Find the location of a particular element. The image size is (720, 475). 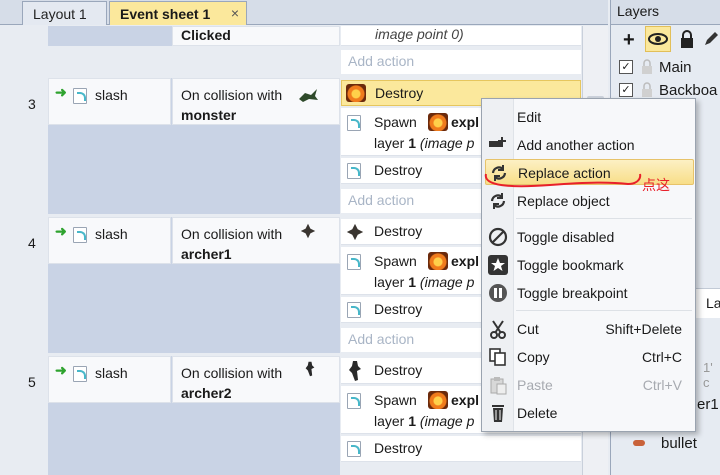

partial-label: 1' c is located at coordinates (708, 375).